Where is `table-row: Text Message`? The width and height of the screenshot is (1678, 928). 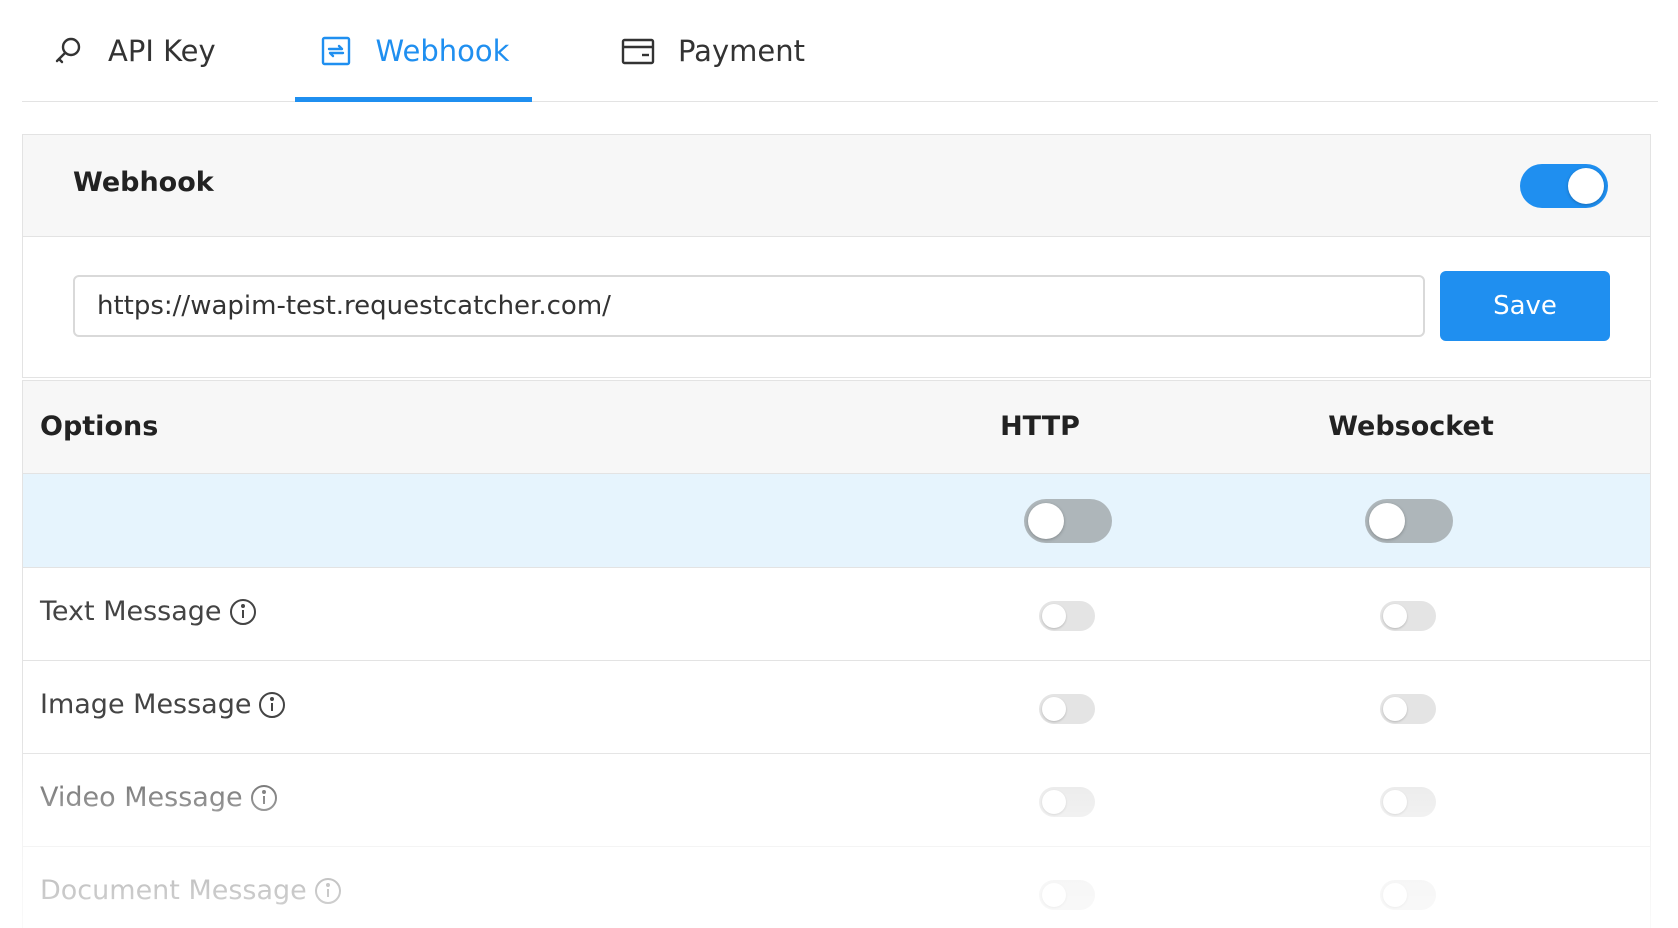 table-row: Text Message is located at coordinates (836, 614).